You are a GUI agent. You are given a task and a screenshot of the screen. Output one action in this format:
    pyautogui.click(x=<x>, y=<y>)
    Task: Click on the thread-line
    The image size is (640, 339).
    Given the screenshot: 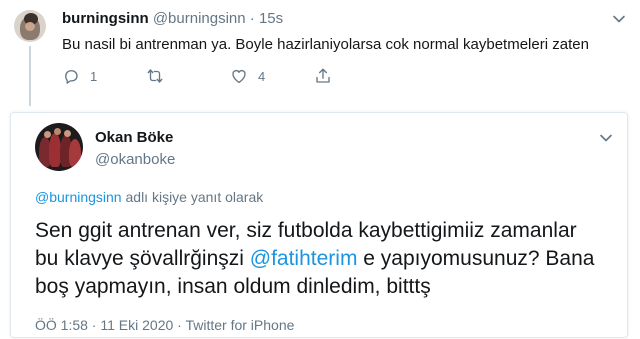 What is the action you would take?
    pyautogui.click(x=30, y=76)
    